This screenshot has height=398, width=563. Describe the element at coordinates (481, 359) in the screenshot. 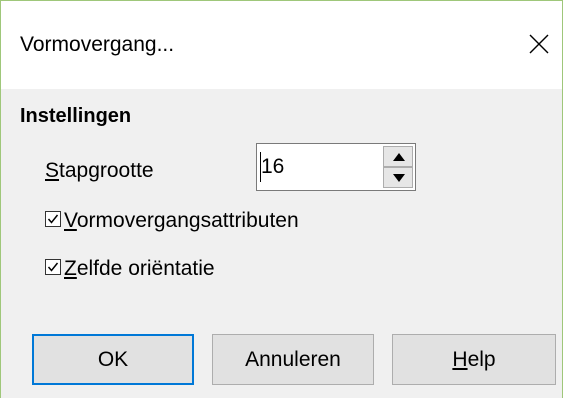

I see `help-label-text: elp` at that location.